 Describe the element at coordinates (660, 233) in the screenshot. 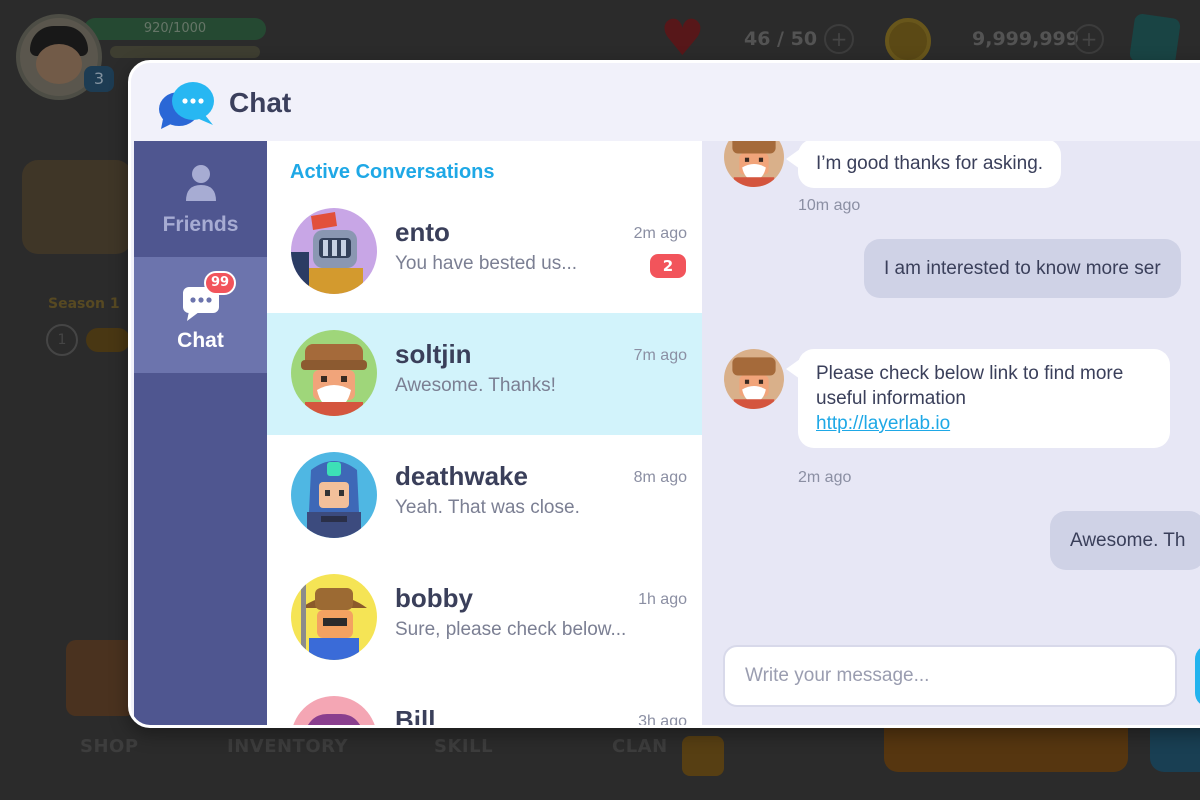

I see `conversation-time: 2m ago` at that location.